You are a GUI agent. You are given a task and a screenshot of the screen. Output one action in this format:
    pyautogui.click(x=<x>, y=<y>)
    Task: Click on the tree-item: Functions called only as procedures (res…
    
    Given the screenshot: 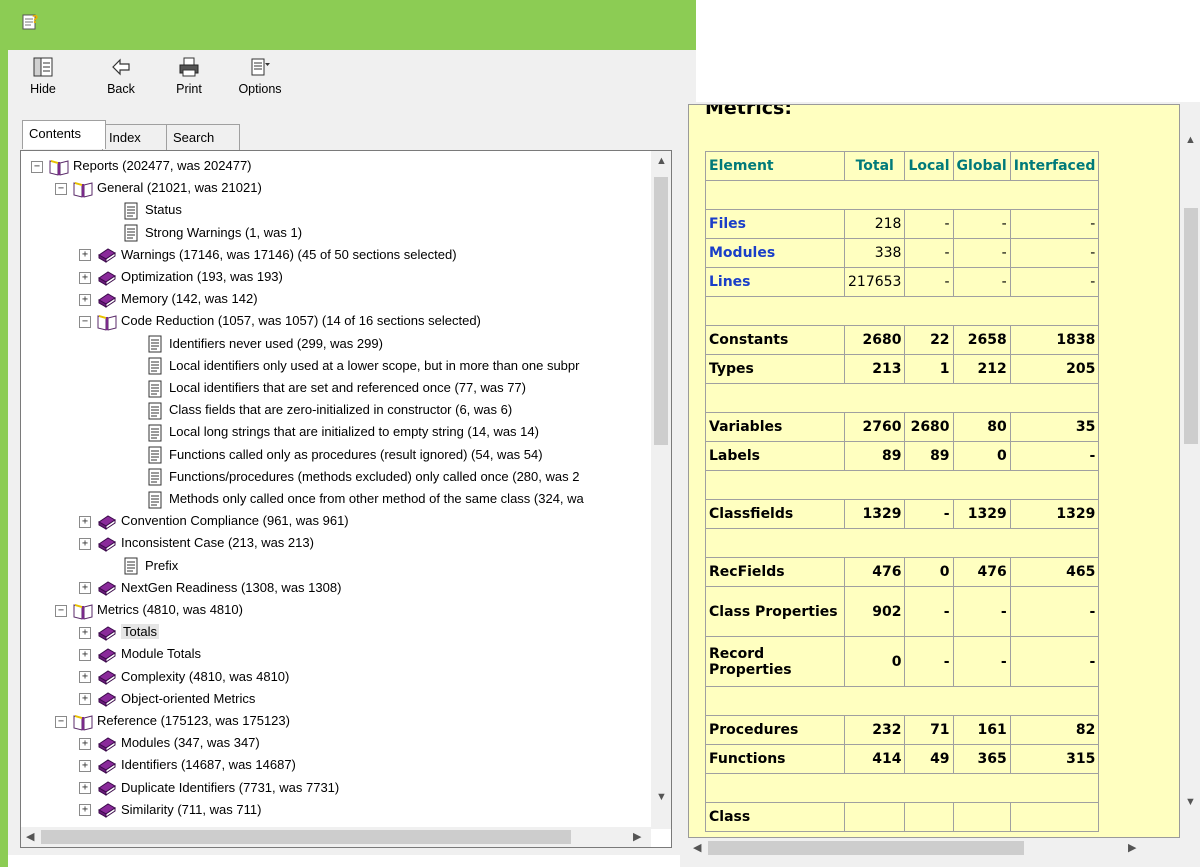 What is the action you would take?
    pyautogui.click(x=344, y=455)
    